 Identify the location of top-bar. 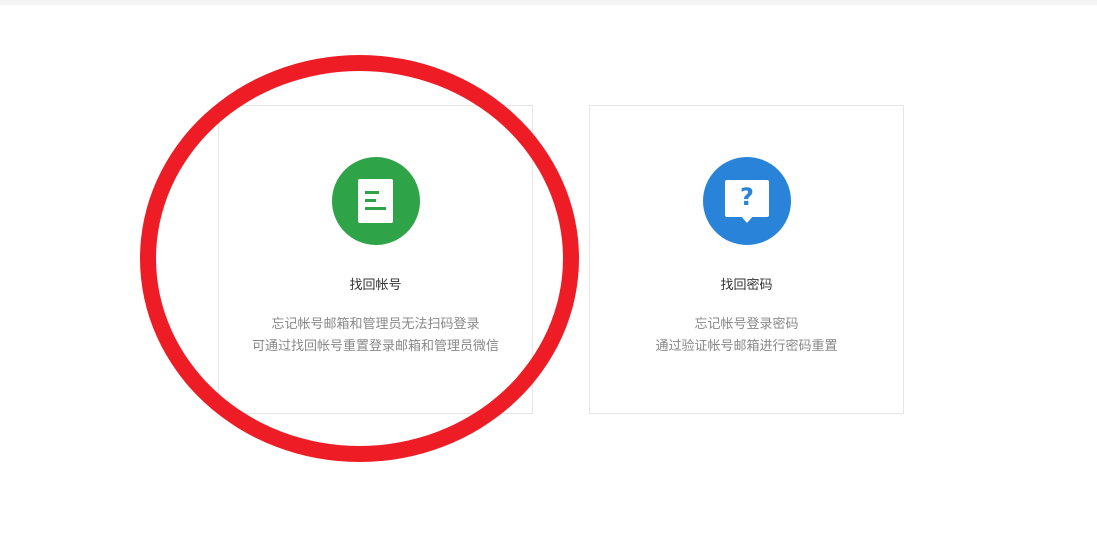
(548, 2).